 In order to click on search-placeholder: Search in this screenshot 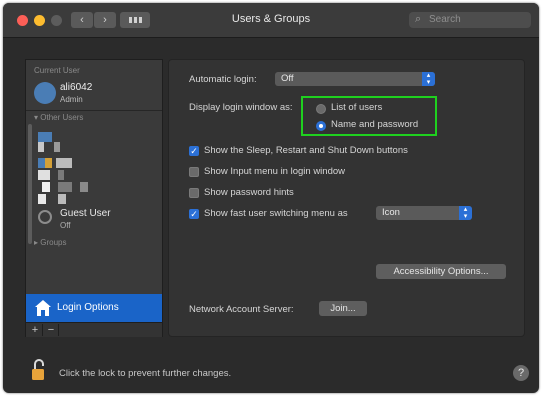, I will do `click(445, 19)`.